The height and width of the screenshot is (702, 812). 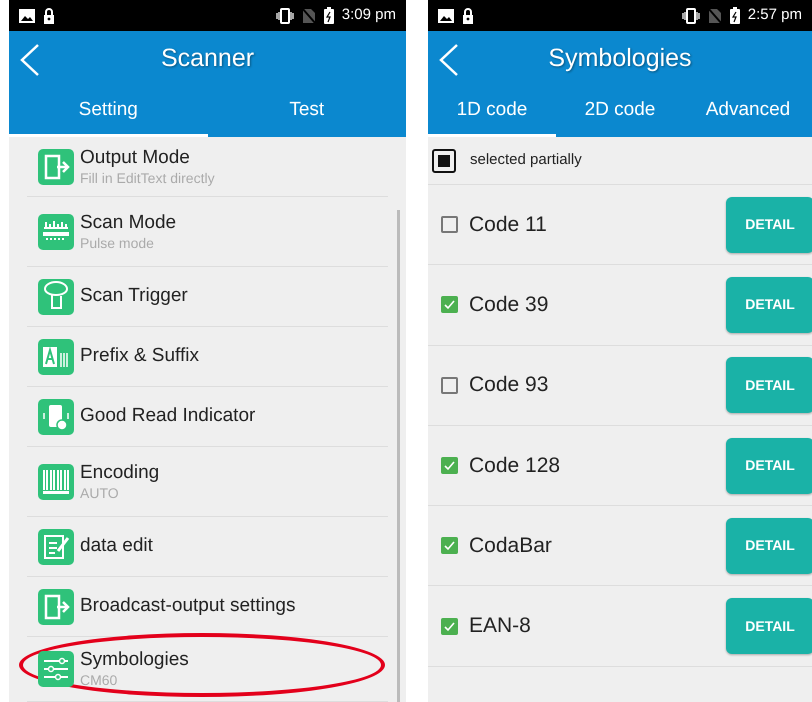 I want to click on item-subtitle: Pulse mode, so click(x=117, y=243).